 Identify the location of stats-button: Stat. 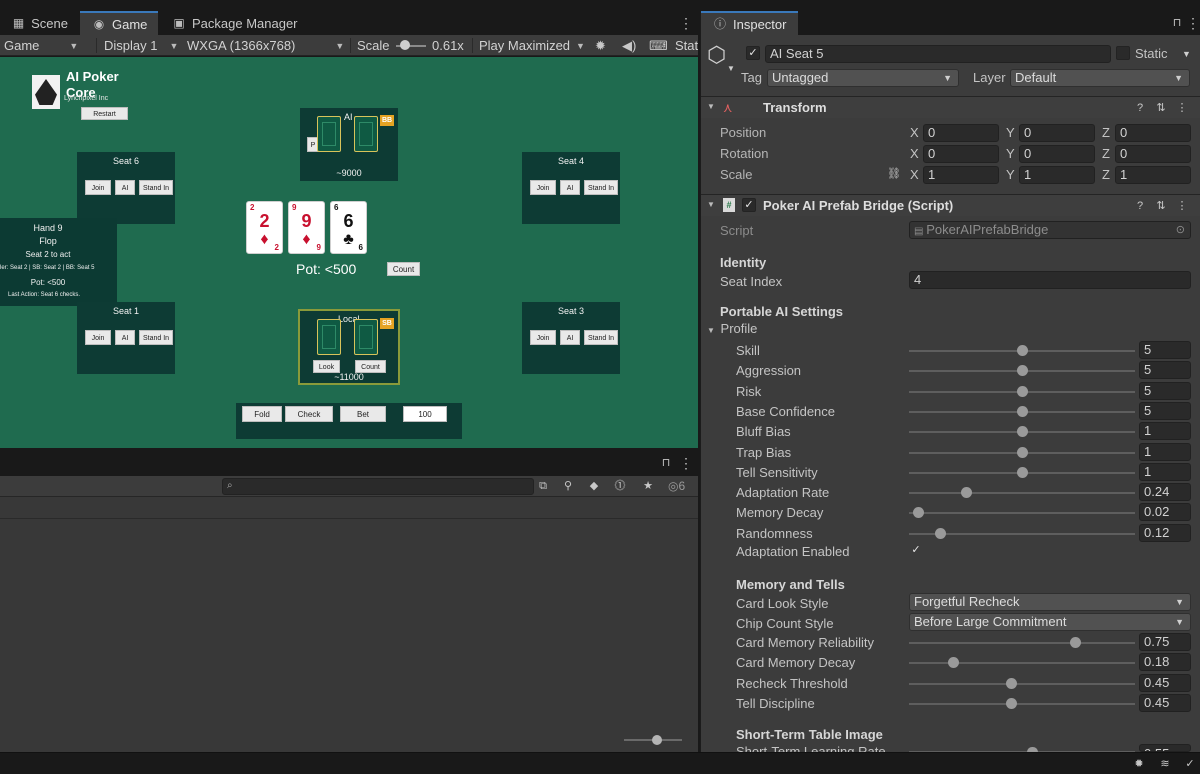
(686, 45).